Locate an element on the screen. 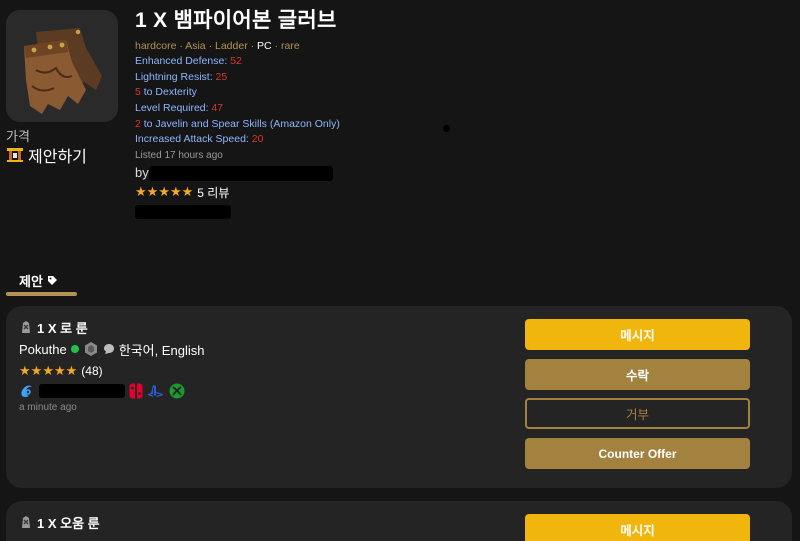  offer-user-row: Pokuthe 한국어, English is located at coordinates (111, 349).